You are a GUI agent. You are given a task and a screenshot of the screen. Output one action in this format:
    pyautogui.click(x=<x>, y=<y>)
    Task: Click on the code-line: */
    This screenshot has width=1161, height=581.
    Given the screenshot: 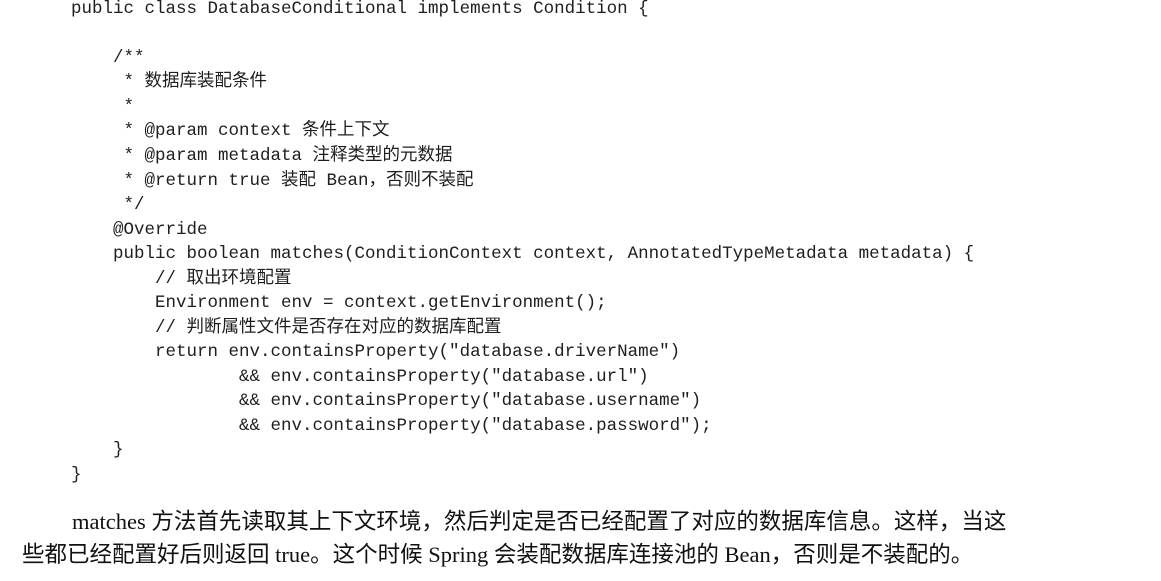 What is the action you would take?
    pyautogui.click(x=108, y=205)
    